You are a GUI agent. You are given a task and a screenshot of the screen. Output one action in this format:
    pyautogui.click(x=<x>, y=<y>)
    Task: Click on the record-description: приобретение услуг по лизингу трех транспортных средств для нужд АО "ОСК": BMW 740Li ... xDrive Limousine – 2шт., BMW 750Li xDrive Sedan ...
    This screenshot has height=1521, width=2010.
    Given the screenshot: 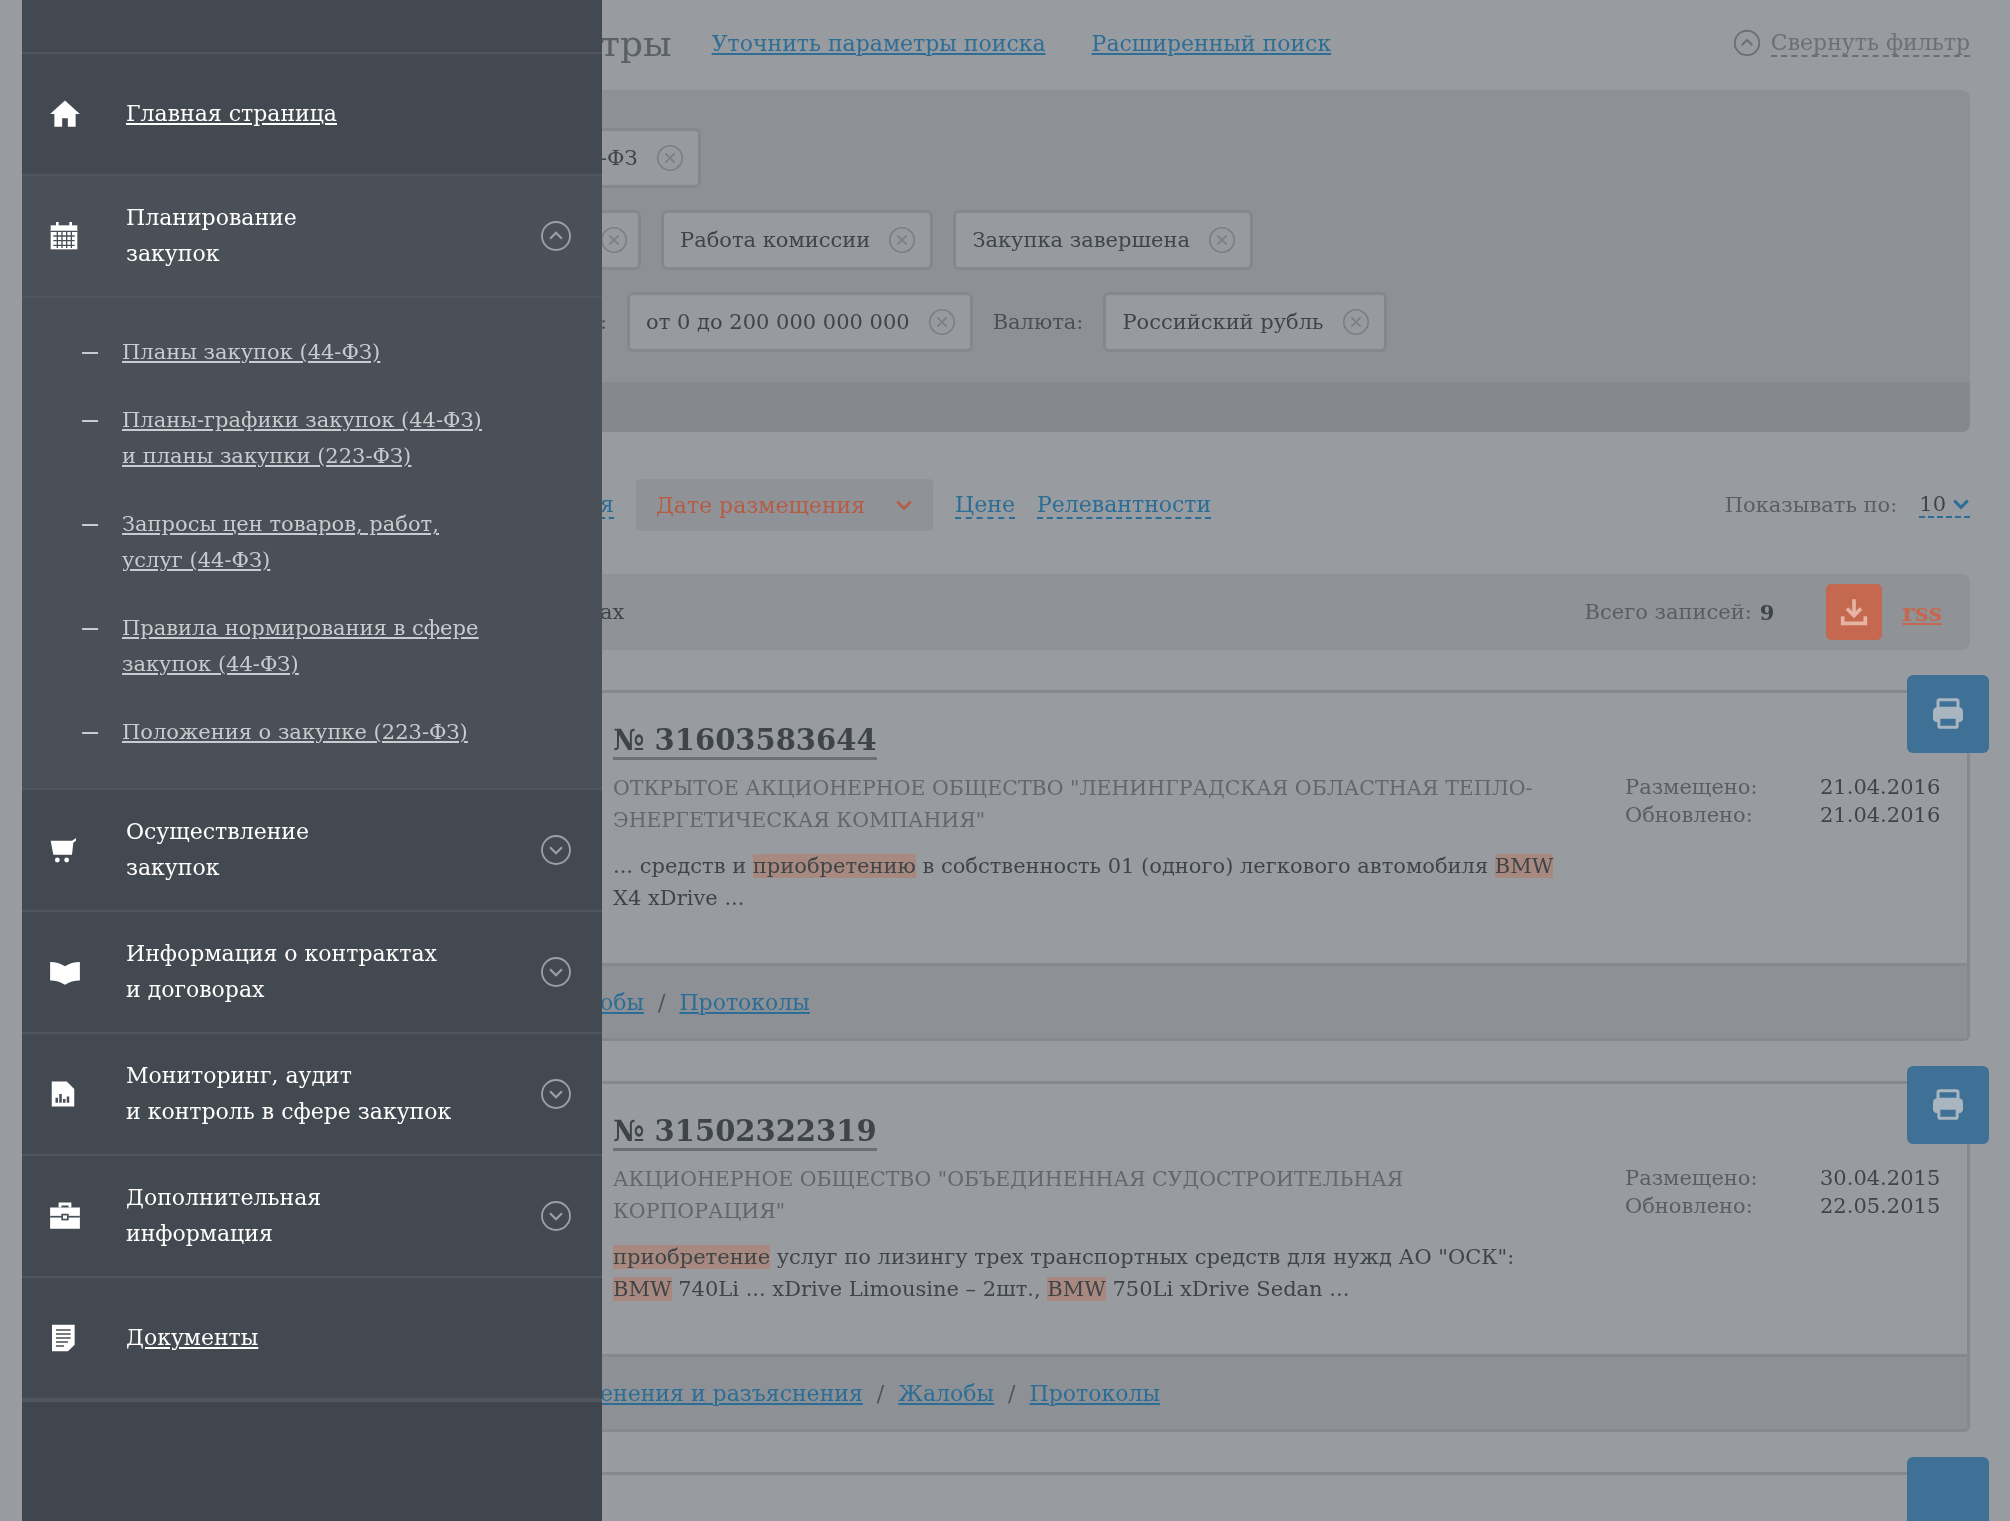 What is the action you would take?
    pyautogui.click(x=1064, y=1273)
    